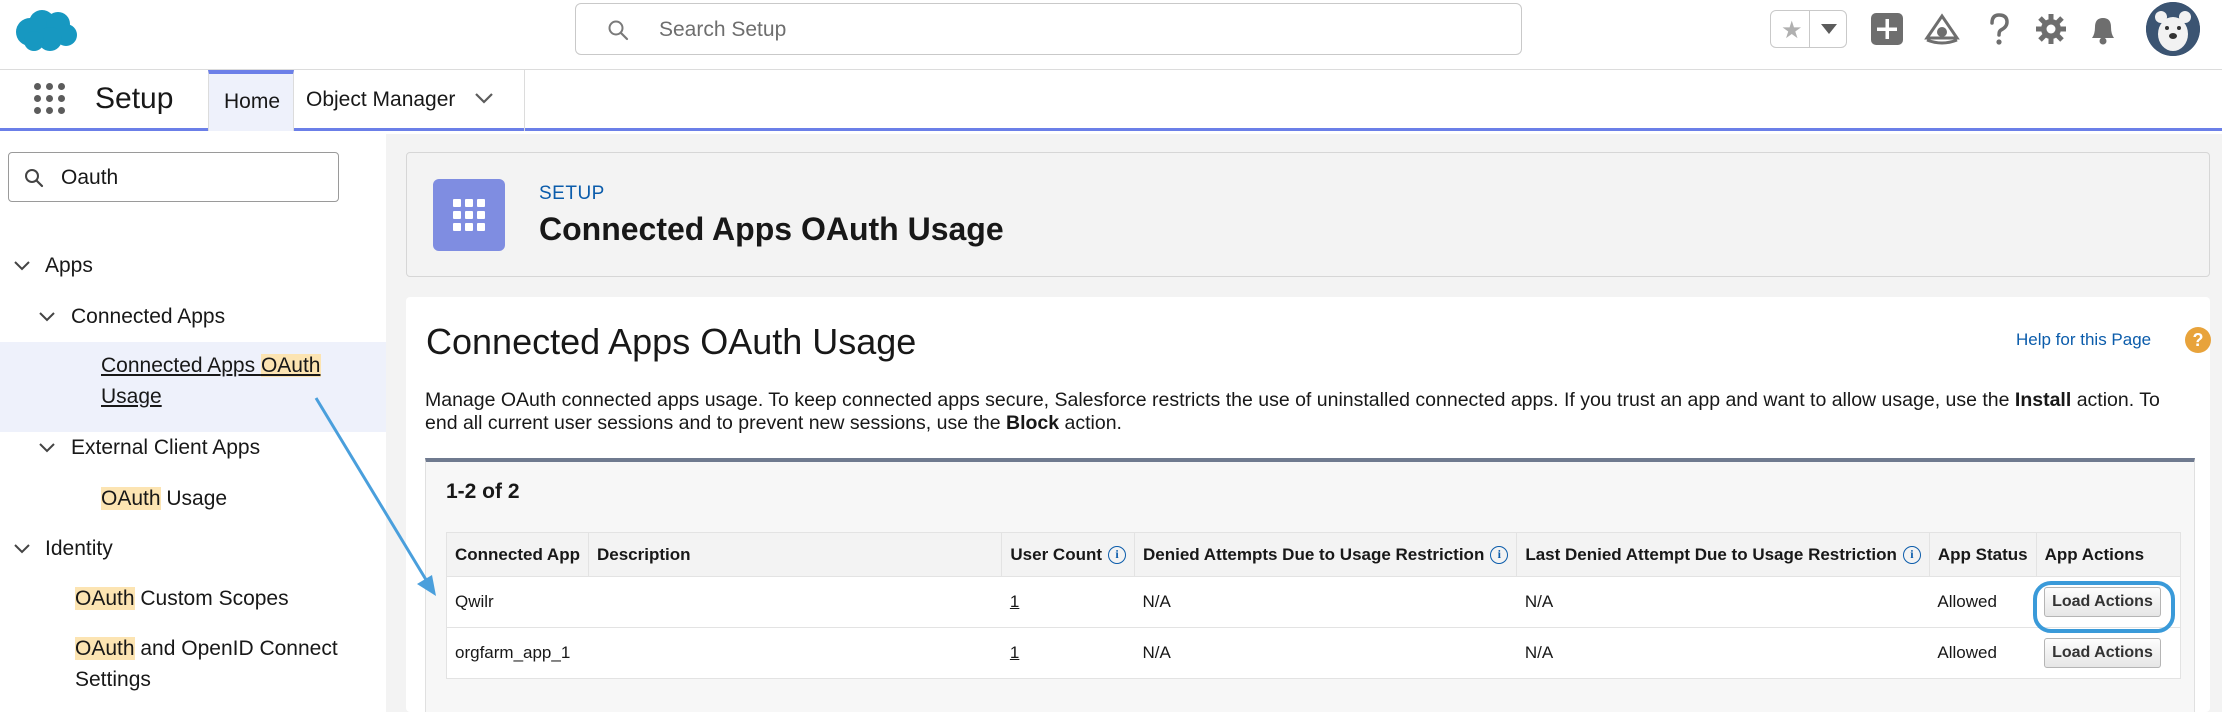 Image resolution: width=2222 pixels, height=712 pixels. I want to click on sidebar-item-oauth-custom-scopes: OAuth Custom Scopes, so click(182, 598).